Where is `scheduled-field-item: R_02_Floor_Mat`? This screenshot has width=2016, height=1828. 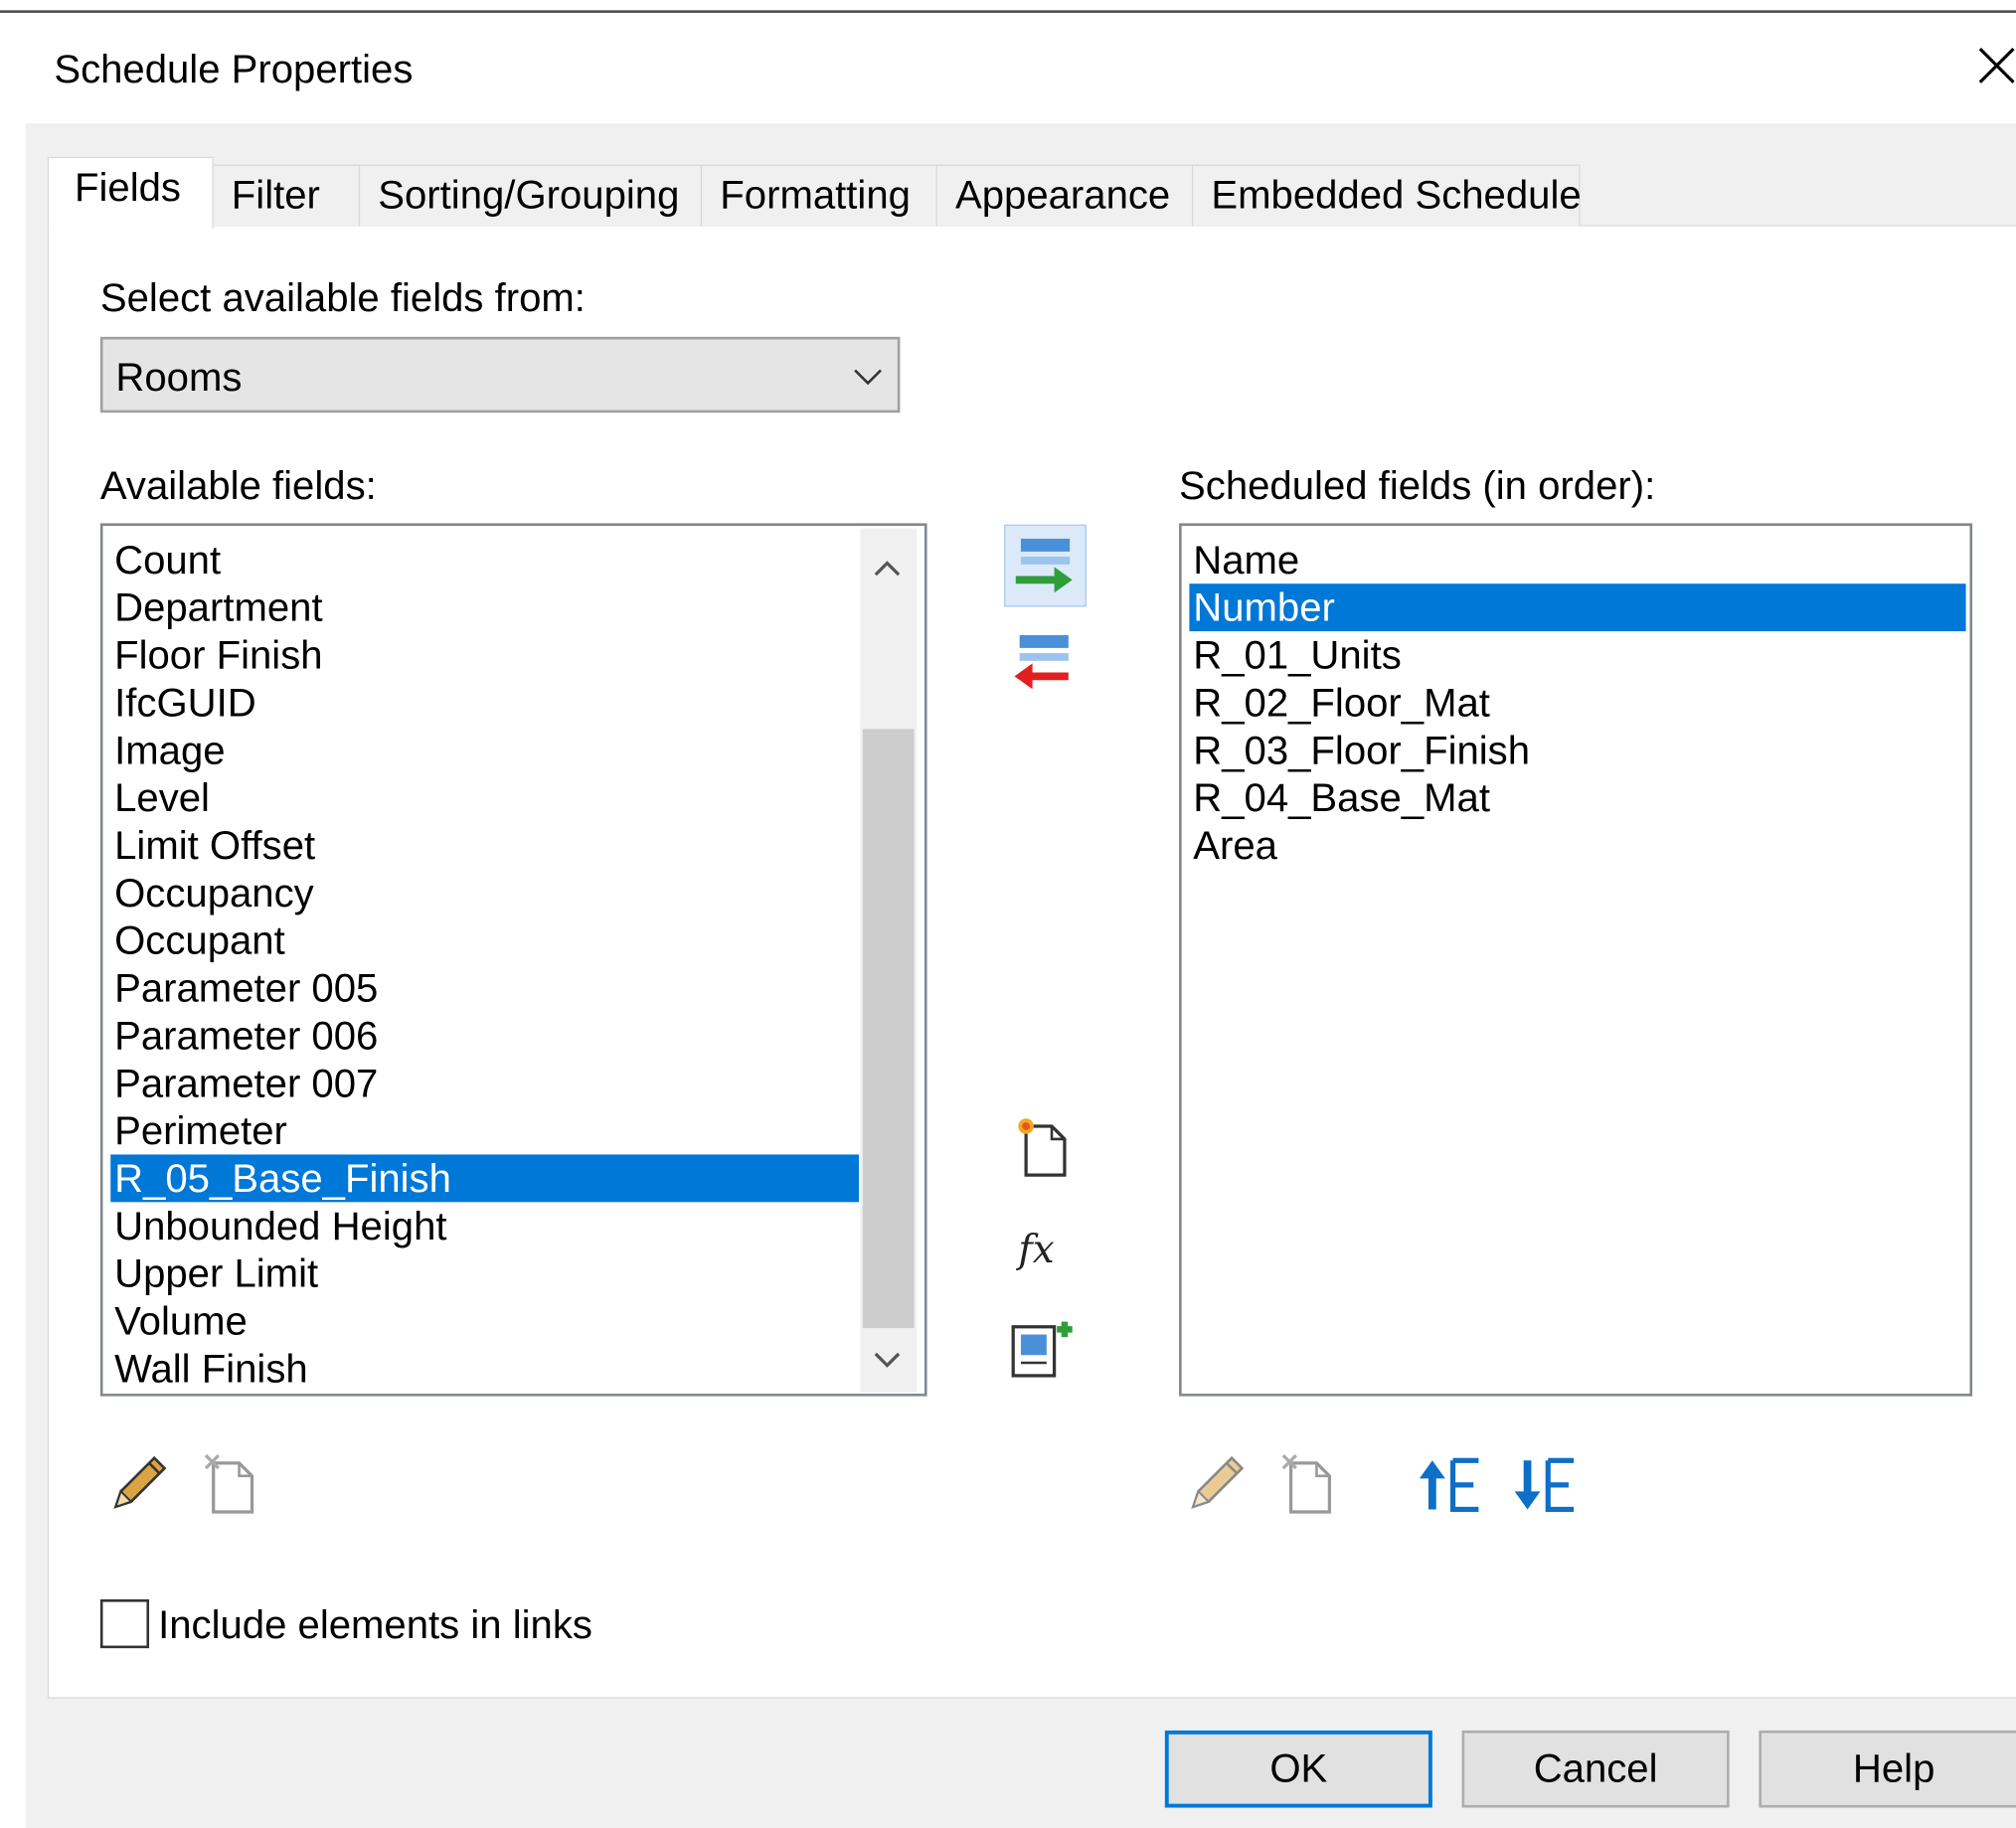 scheduled-field-item: R_02_Floor_Mat is located at coordinates (1339, 703).